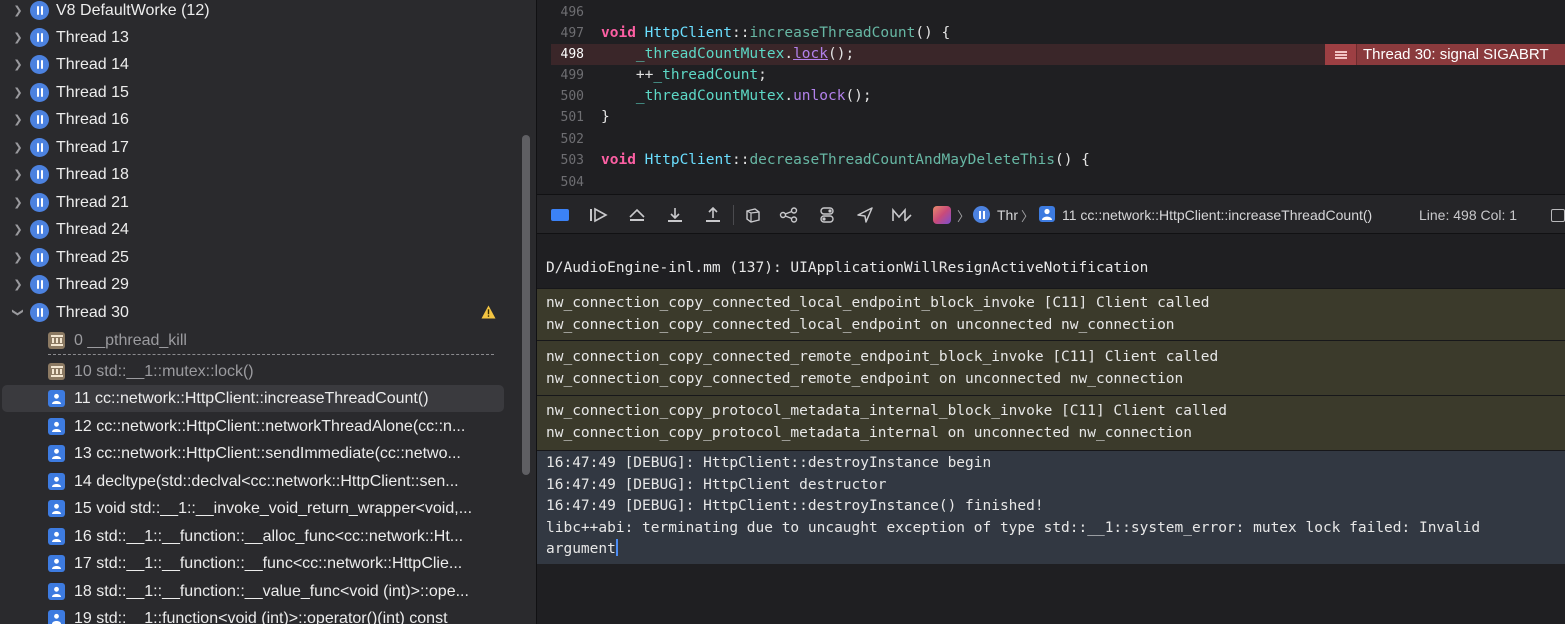 The width and height of the screenshot is (1565, 624). Describe the element at coordinates (92, 119) in the screenshot. I see `thread-label: Thread 16` at that location.